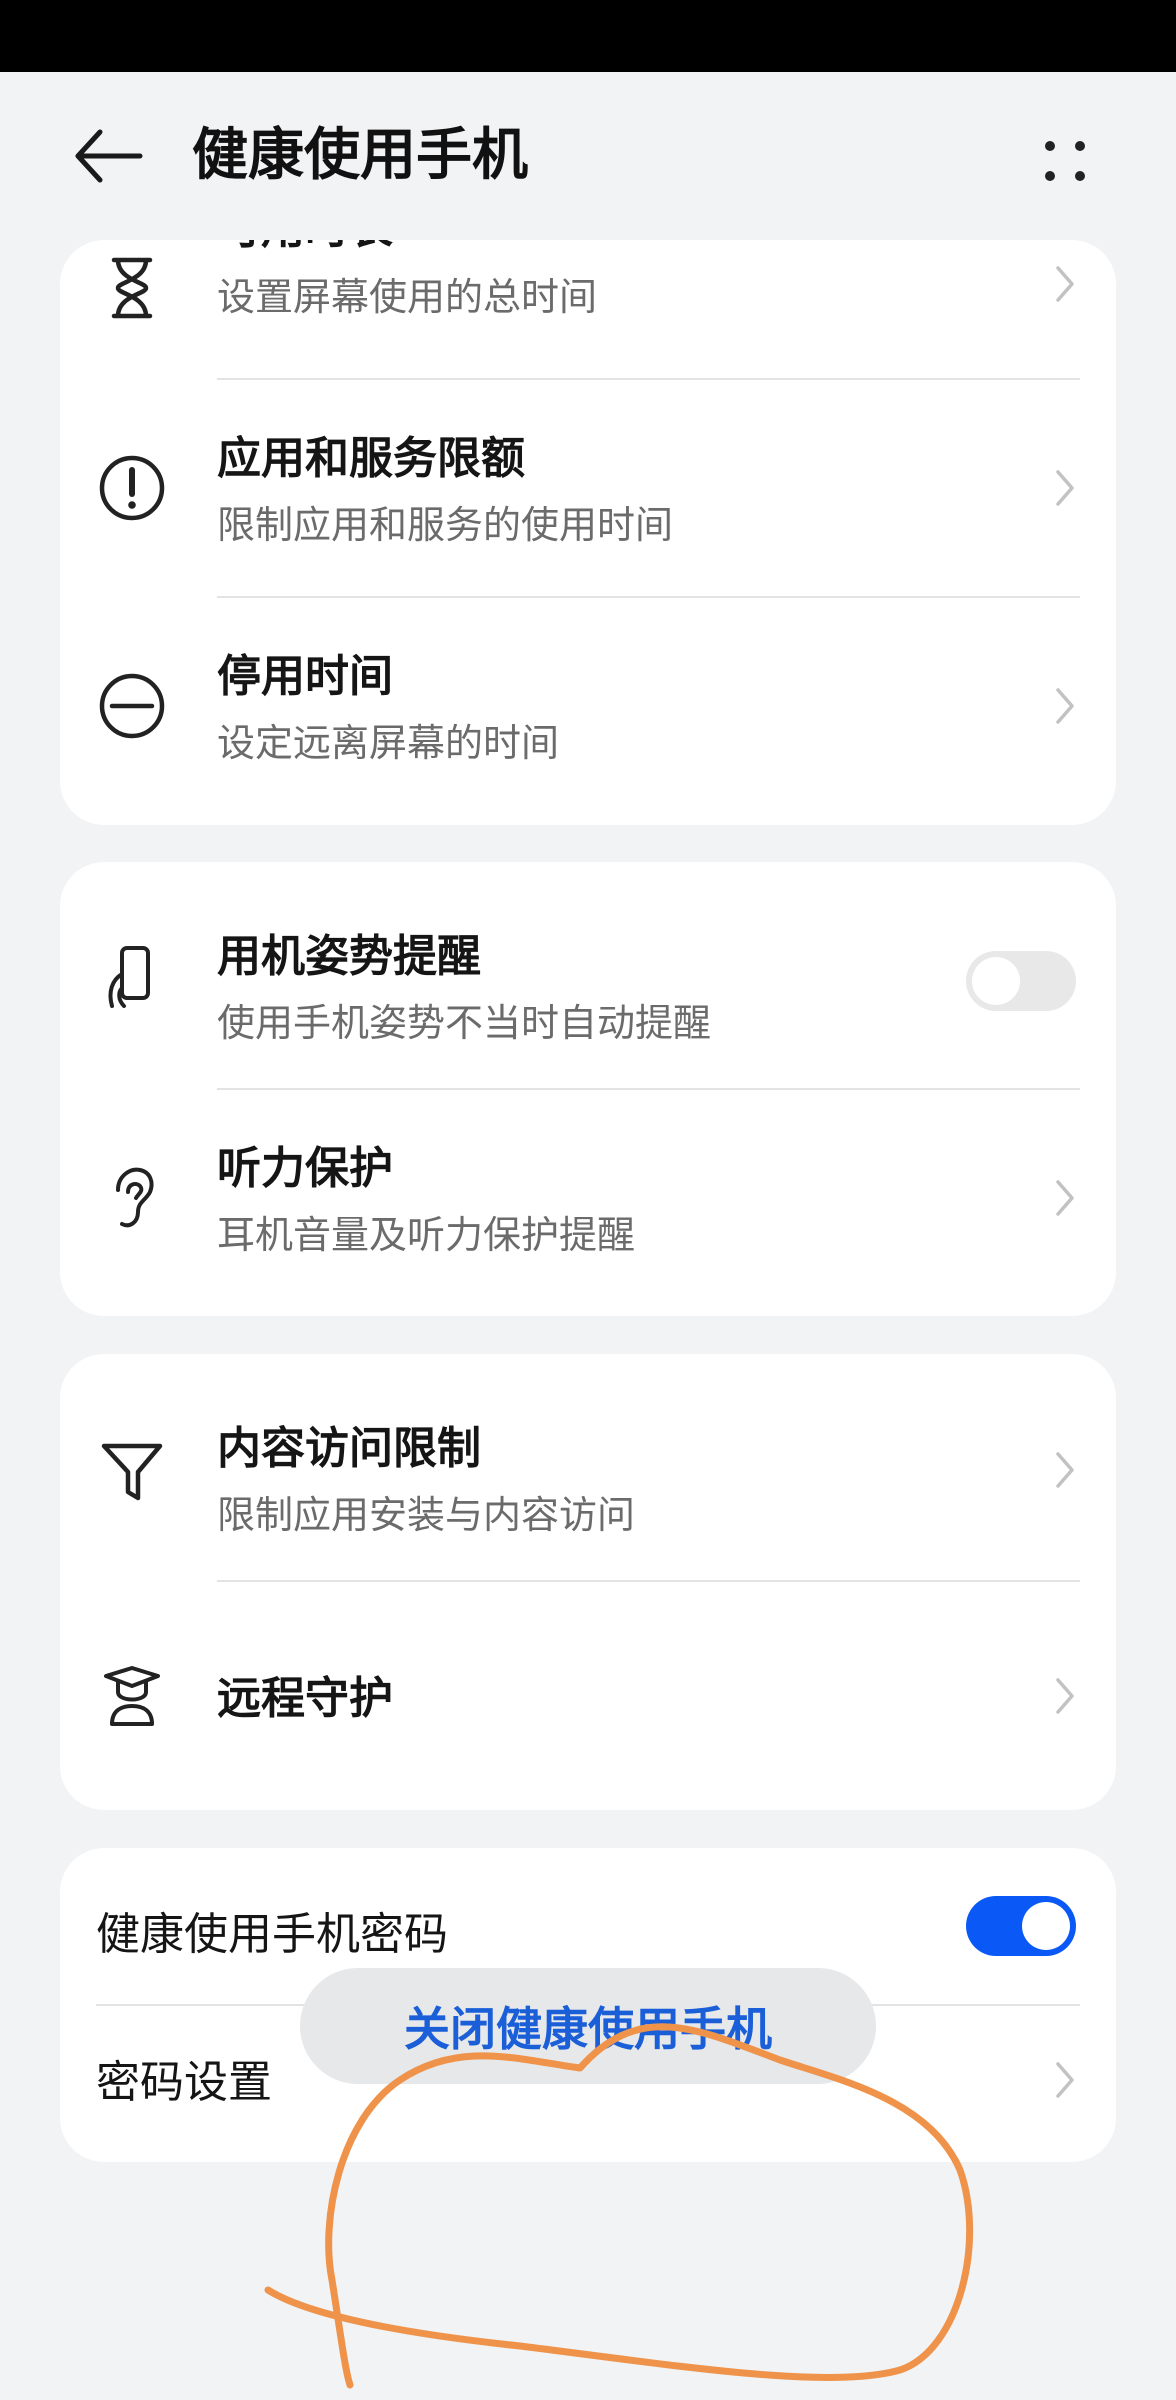 The image size is (1176, 2400). I want to click on item-subtitle: 限制应用安装与内容访问, so click(426, 1515).